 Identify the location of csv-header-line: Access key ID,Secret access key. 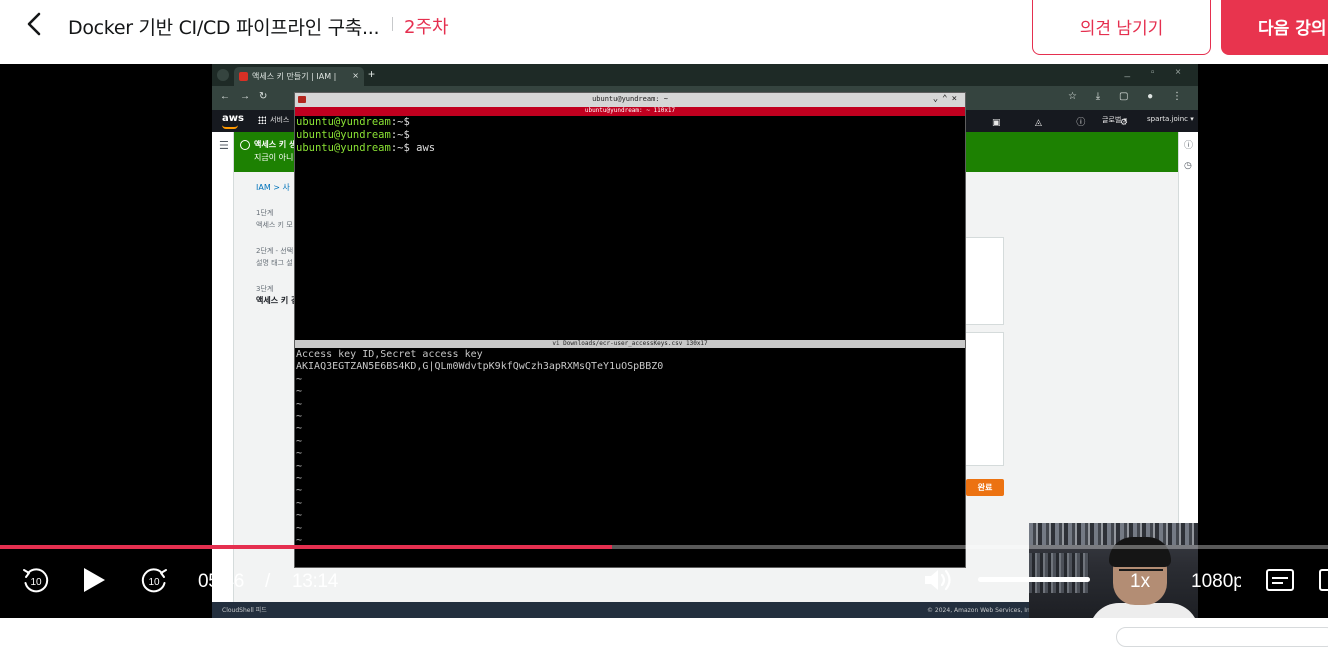
(389, 354).